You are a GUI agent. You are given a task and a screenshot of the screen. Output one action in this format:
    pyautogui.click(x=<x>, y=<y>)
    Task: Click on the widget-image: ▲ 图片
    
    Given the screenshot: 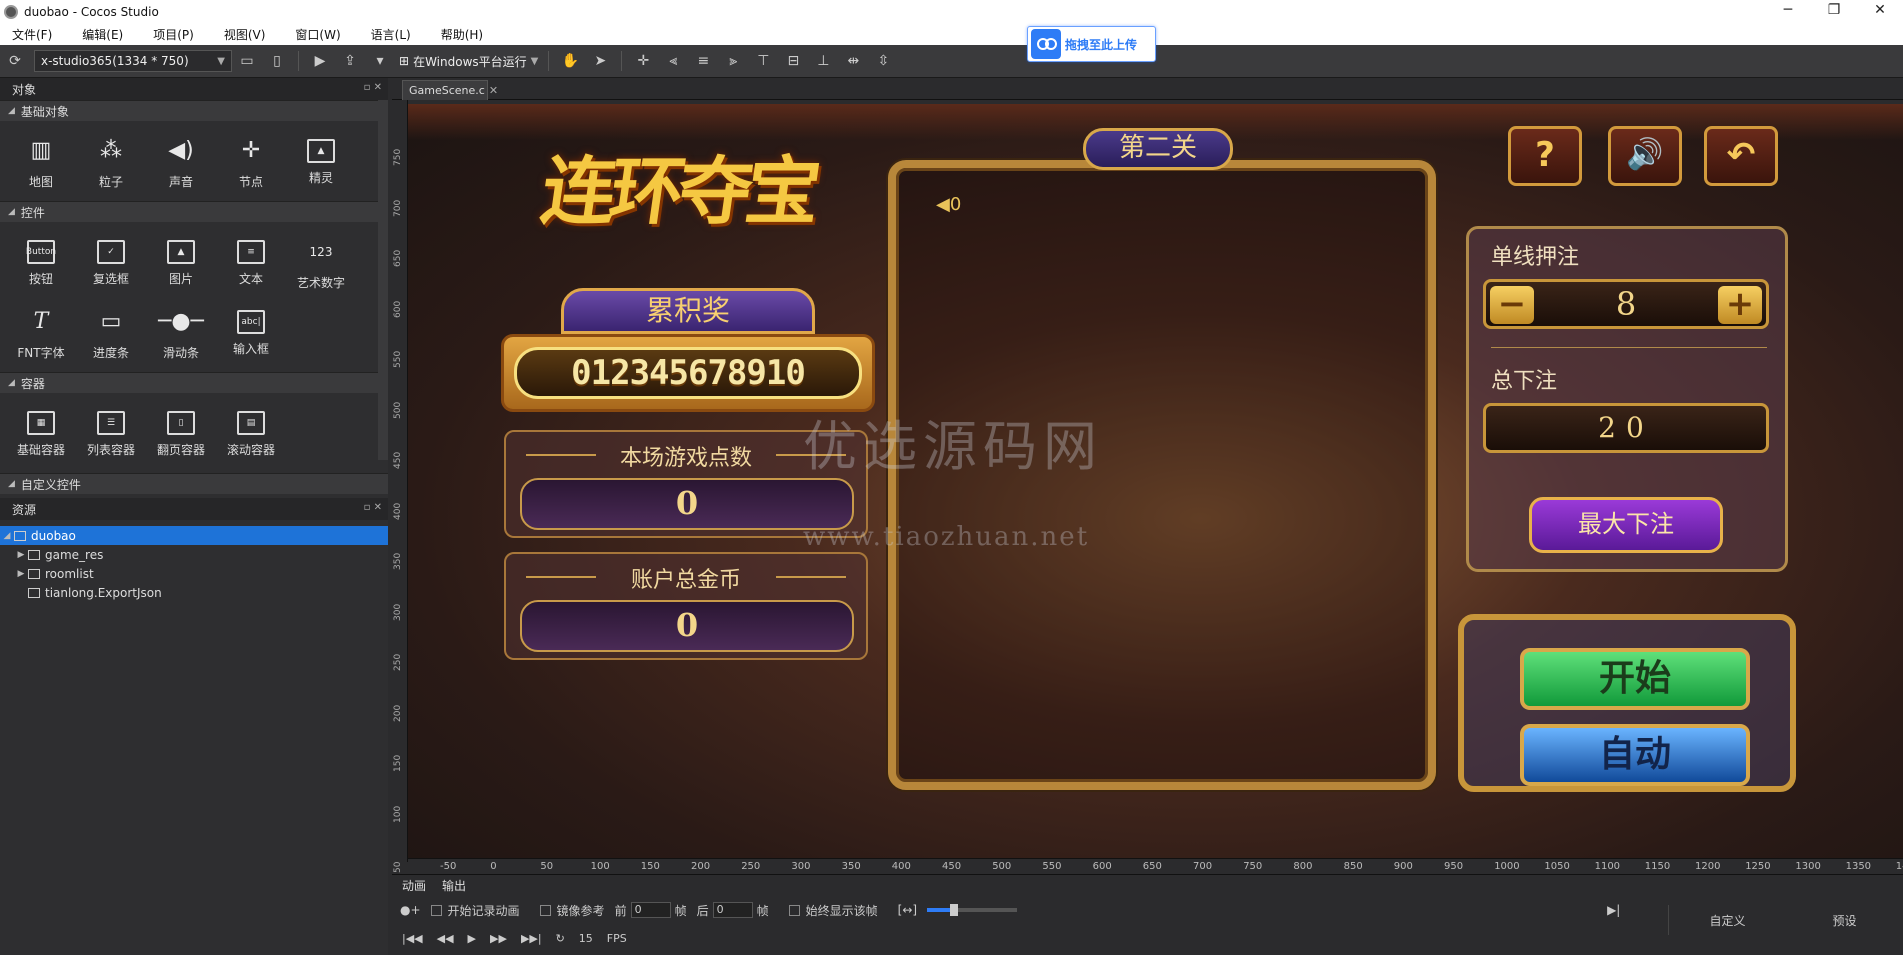 What is the action you would take?
    pyautogui.click(x=181, y=263)
    